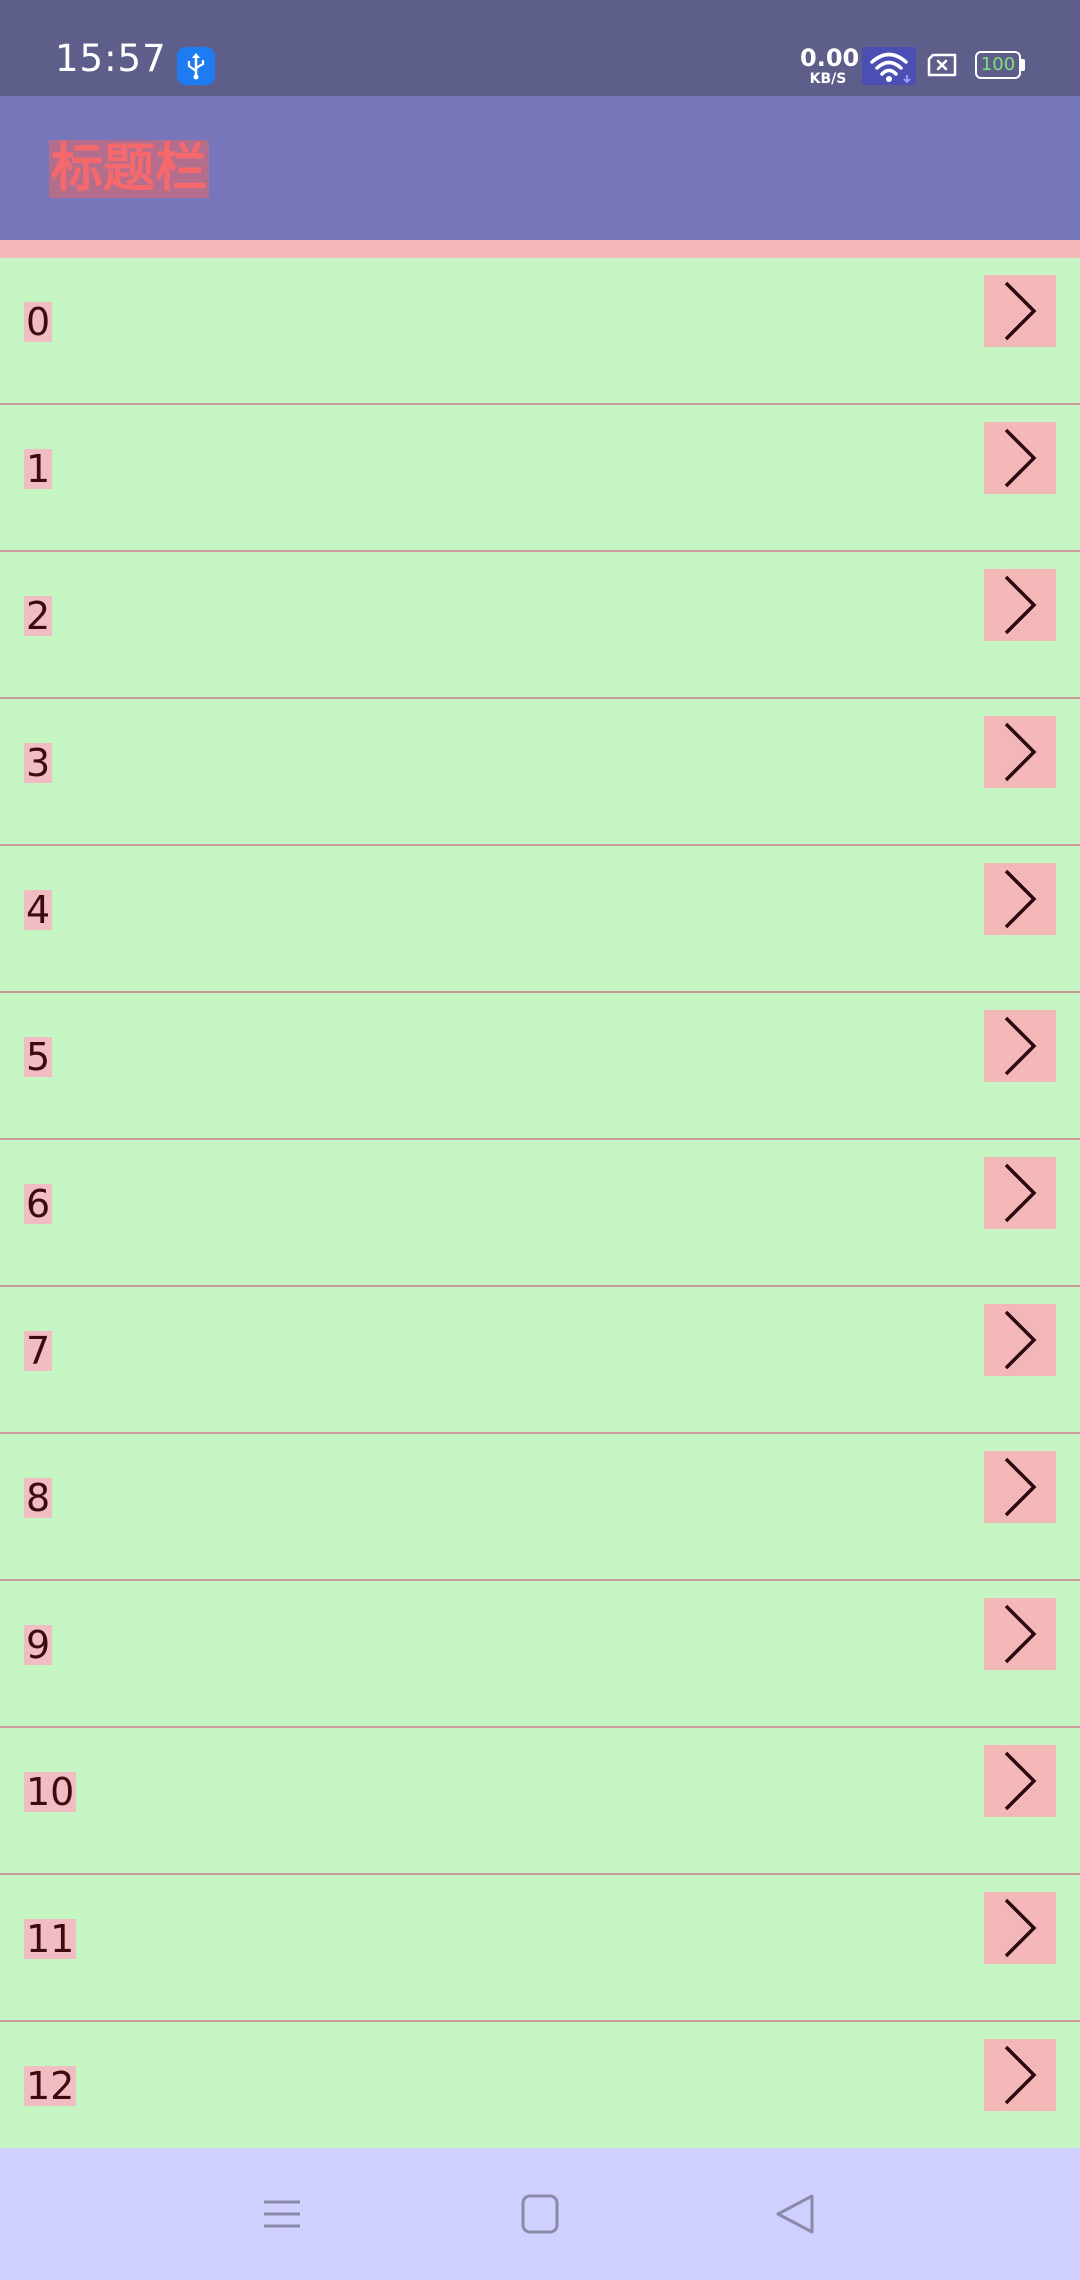 This screenshot has width=1080, height=2280. Describe the element at coordinates (38, 1645) in the screenshot. I see `list-item-label: 9` at that location.